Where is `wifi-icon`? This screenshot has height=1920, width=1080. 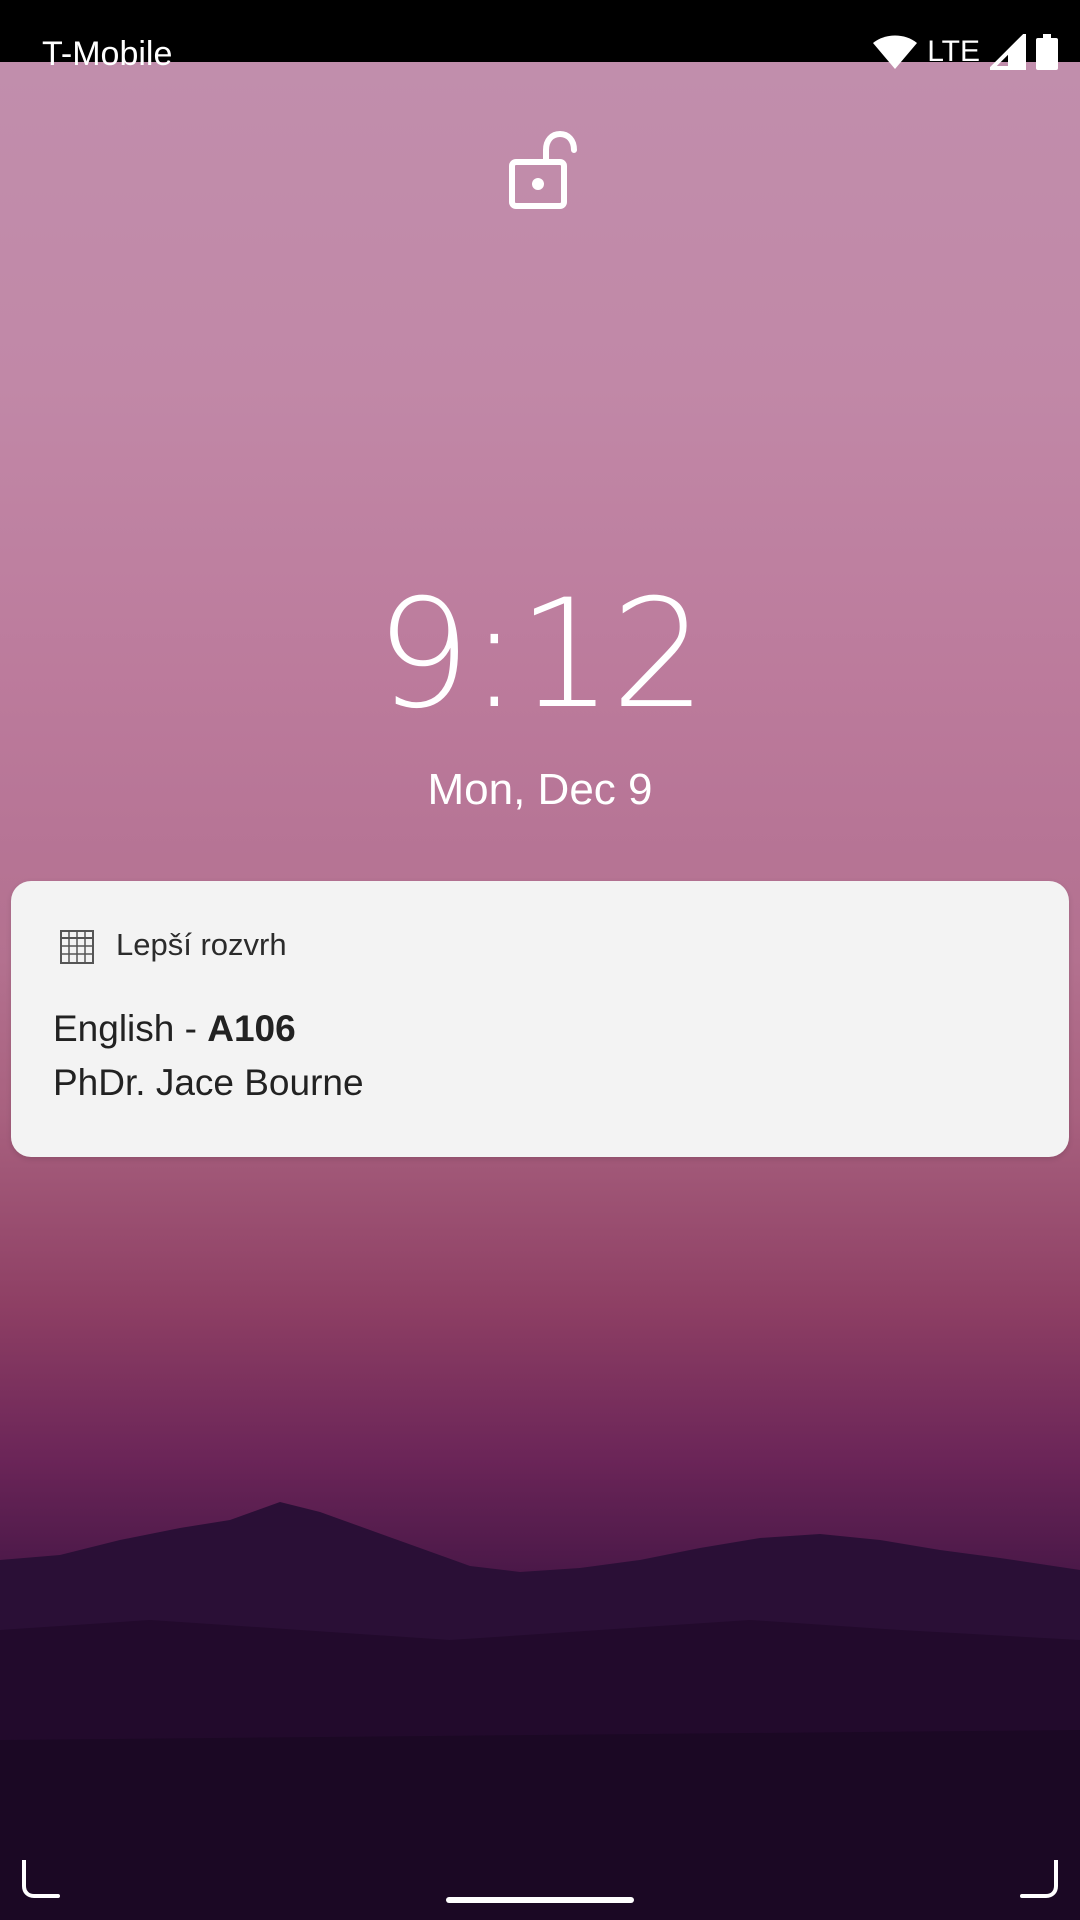 wifi-icon is located at coordinates (895, 52).